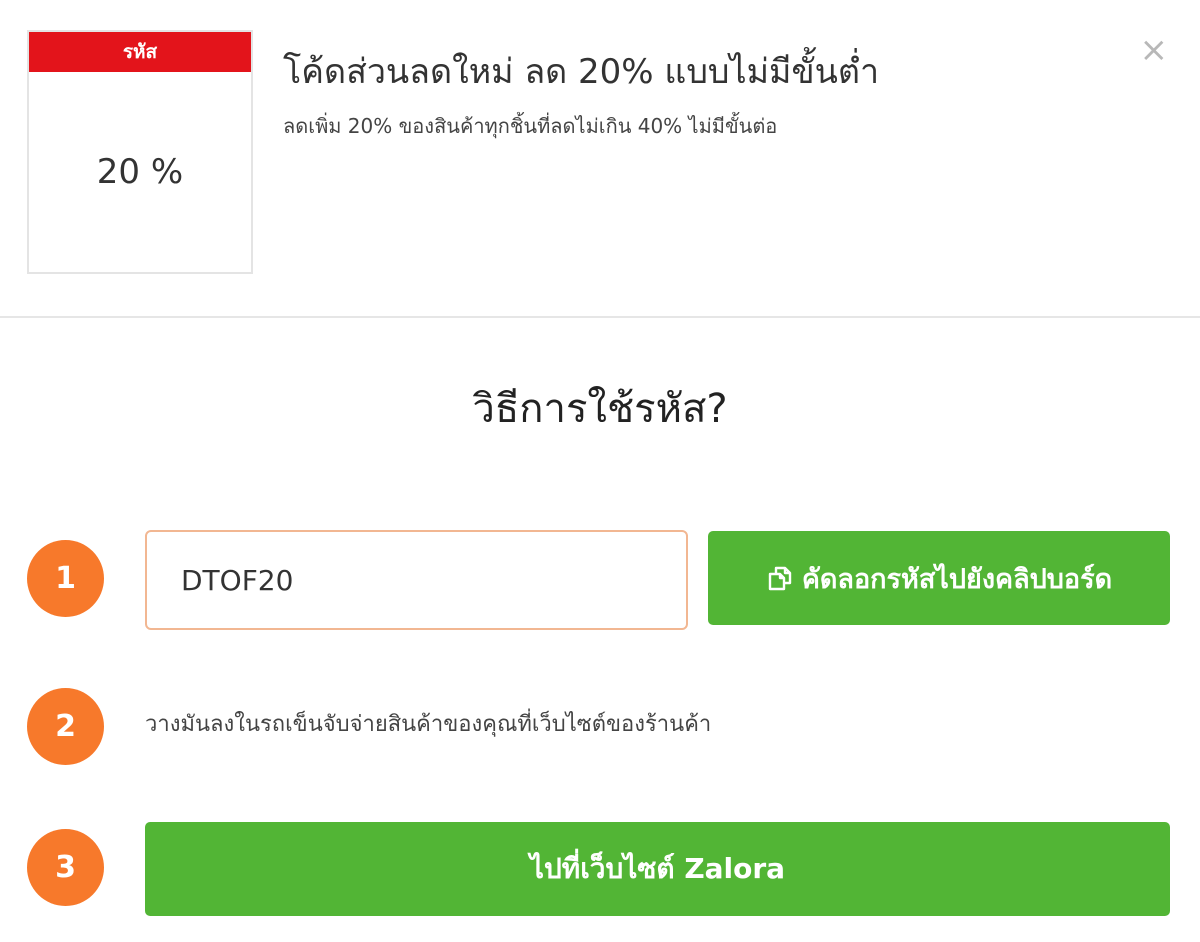  I want to click on coupon-code-field: DTOF20, so click(416, 580).